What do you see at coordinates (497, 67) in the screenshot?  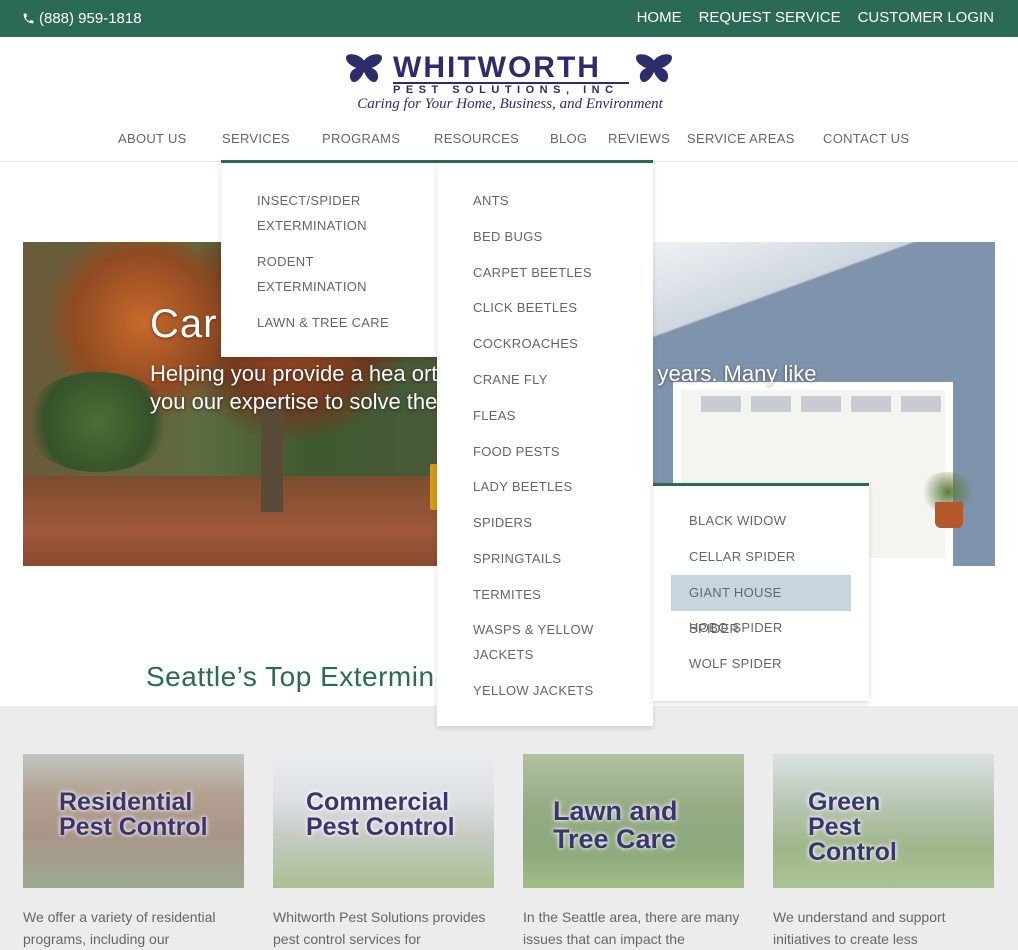 I see `logo-brand: WHITWORTH` at bounding box center [497, 67].